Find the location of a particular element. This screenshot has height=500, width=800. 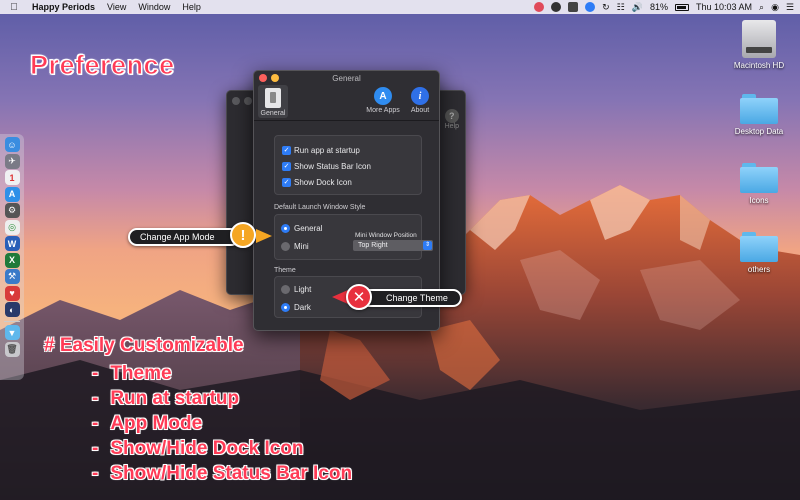

desktop-item-desktop-data: Desktop Data is located at coordinates (759, 115).